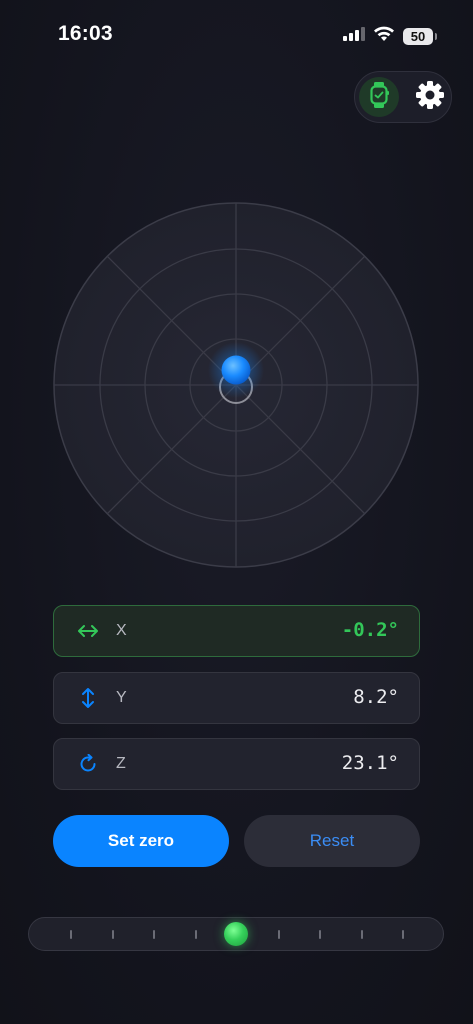 The width and height of the screenshot is (473, 1024). What do you see at coordinates (85, 33) in the screenshot?
I see `status-time: 16:03` at bounding box center [85, 33].